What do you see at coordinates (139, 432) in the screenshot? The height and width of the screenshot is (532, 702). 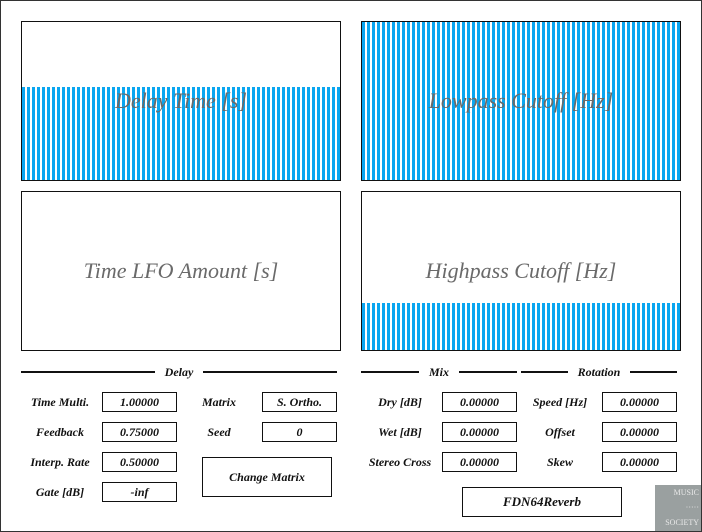 I see `feedback-field: 0.75000` at bounding box center [139, 432].